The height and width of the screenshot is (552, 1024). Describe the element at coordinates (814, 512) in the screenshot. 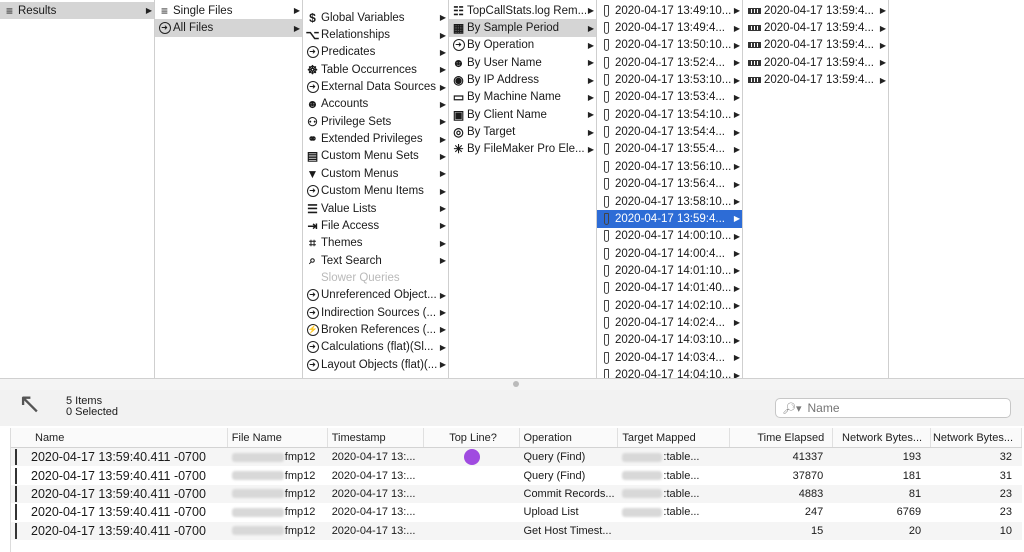

I see `cell-time-elapsed: 247` at that location.